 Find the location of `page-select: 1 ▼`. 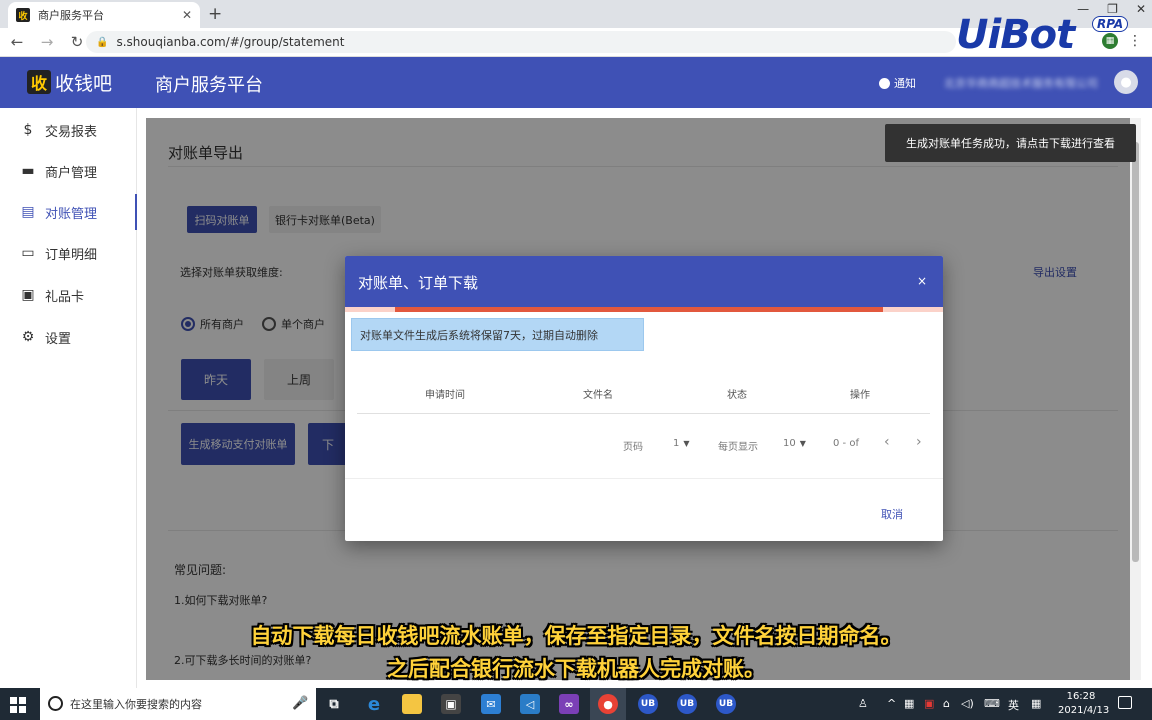

page-select: 1 ▼ is located at coordinates (681, 443).